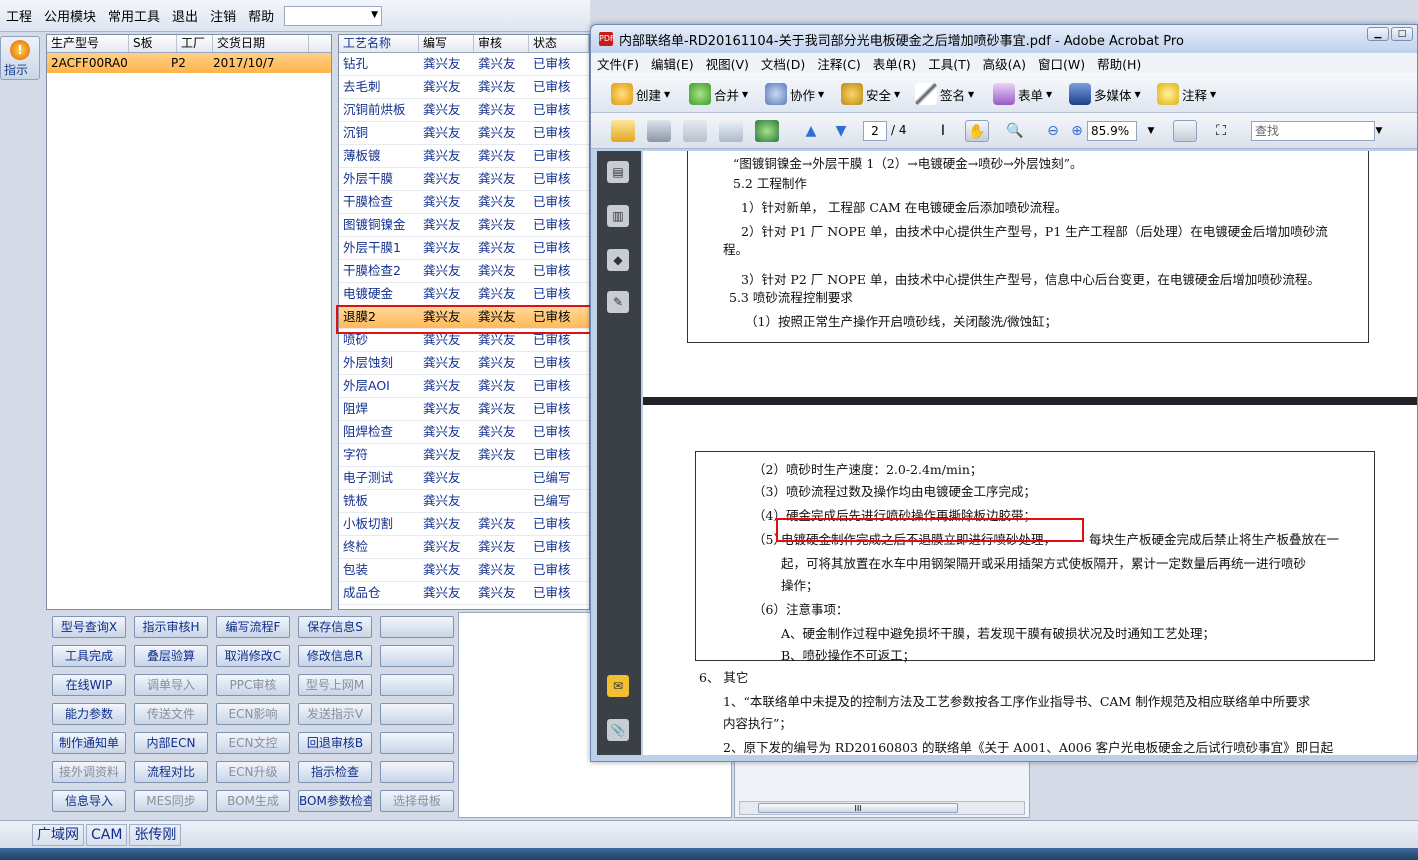 The width and height of the screenshot is (1418, 860). What do you see at coordinates (335, 743) in the screenshot?
I see `action-button: 回退审核B` at bounding box center [335, 743].